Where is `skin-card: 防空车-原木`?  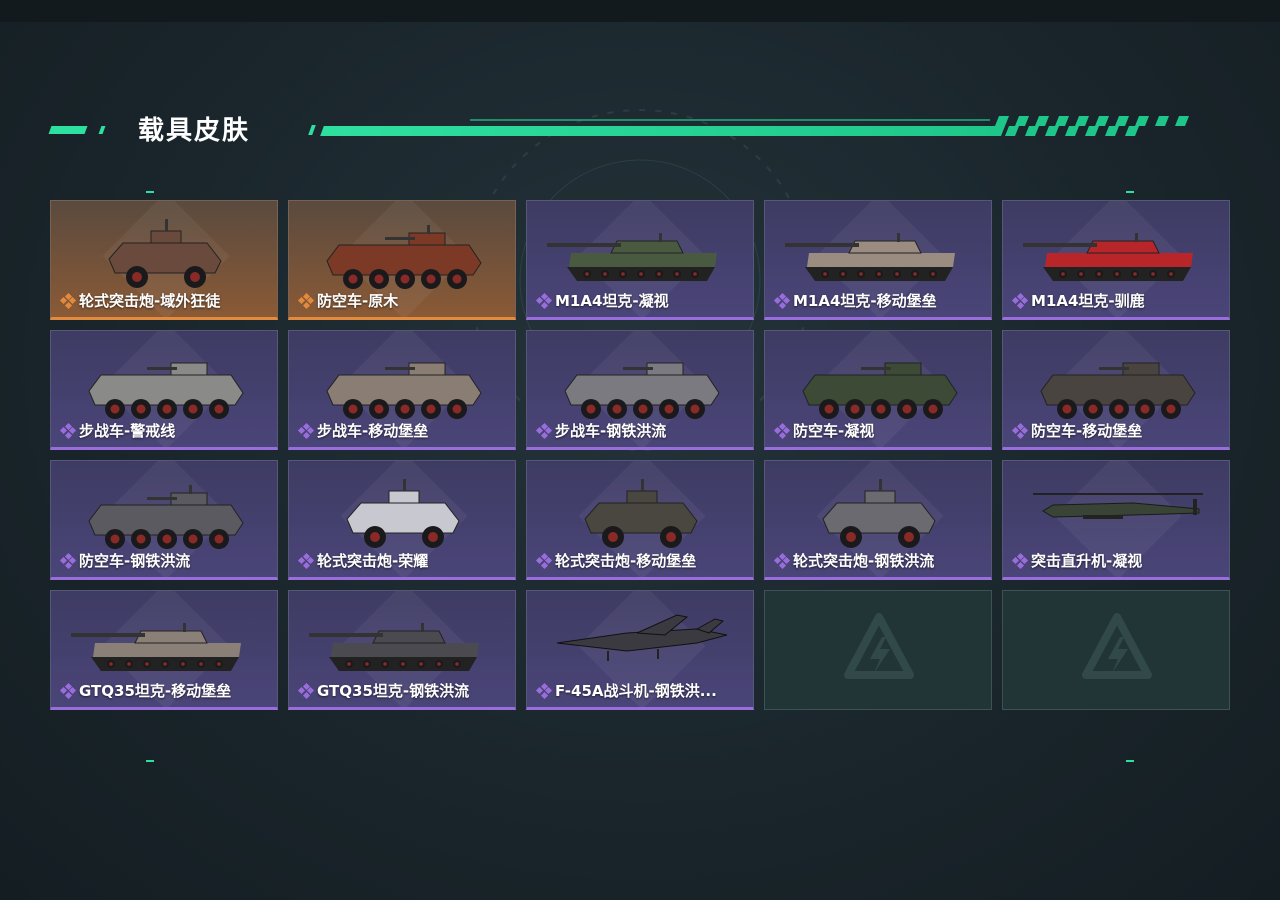 skin-card: 防空车-原木 is located at coordinates (402, 260).